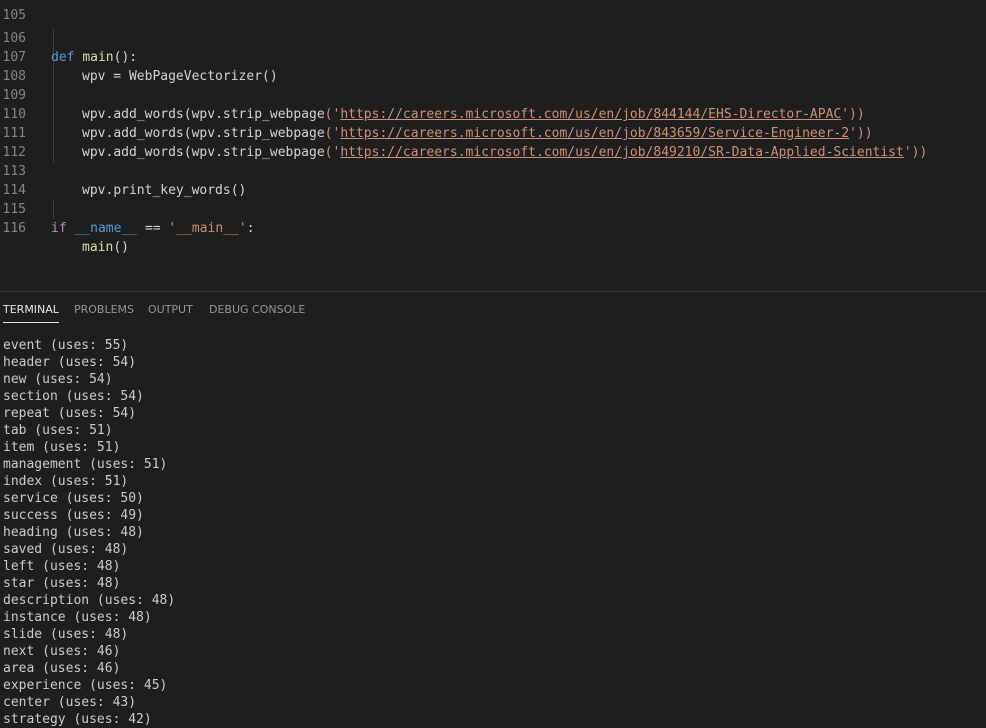 Image resolution: width=986 pixels, height=728 pixels. Describe the element at coordinates (493, 142) in the screenshot. I see `code-line: 112` at that location.